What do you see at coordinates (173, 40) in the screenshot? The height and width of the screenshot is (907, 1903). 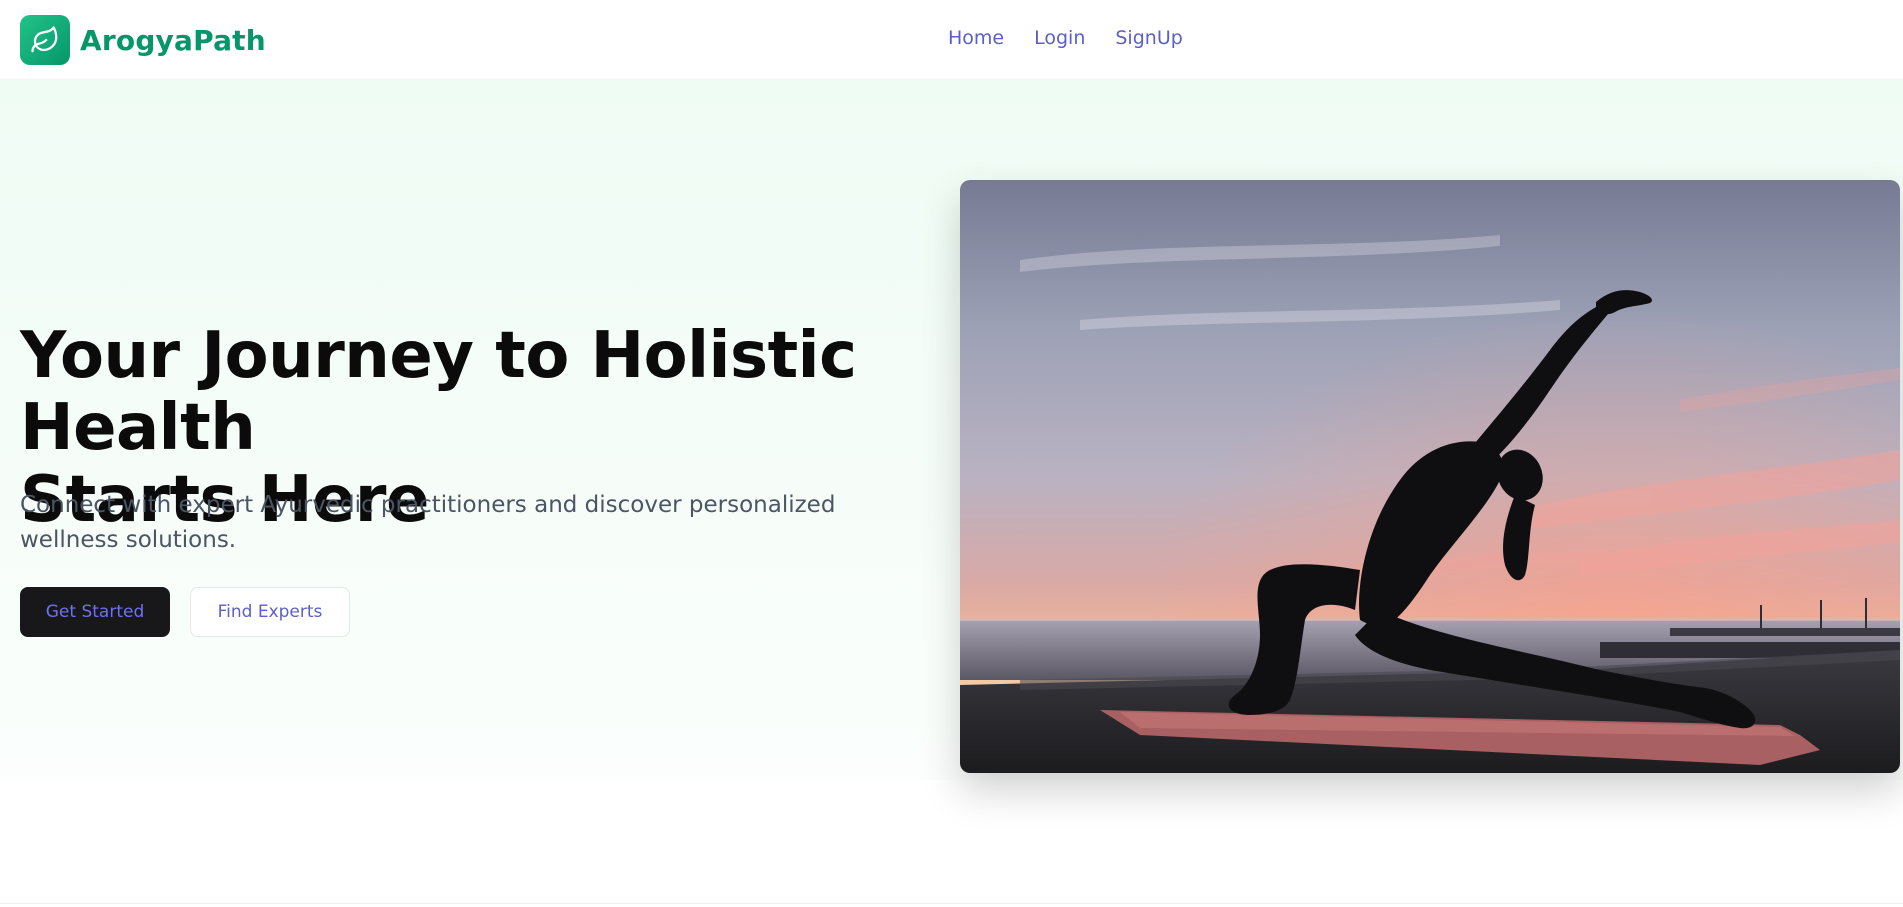 I see `brand-name: ArogyaPath` at bounding box center [173, 40].